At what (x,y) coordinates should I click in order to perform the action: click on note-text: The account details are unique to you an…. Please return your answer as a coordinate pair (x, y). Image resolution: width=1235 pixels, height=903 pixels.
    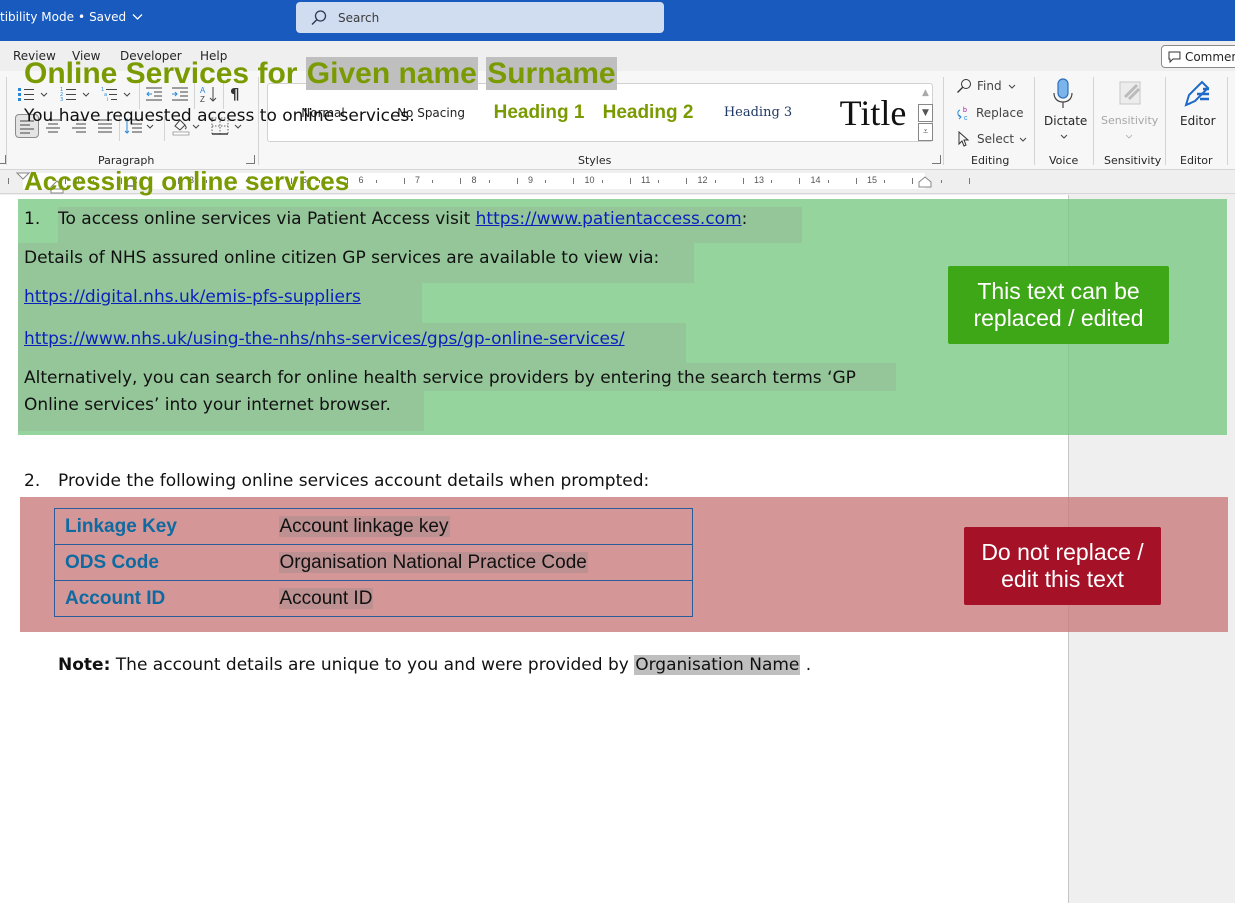
    Looking at the image, I should click on (372, 665).